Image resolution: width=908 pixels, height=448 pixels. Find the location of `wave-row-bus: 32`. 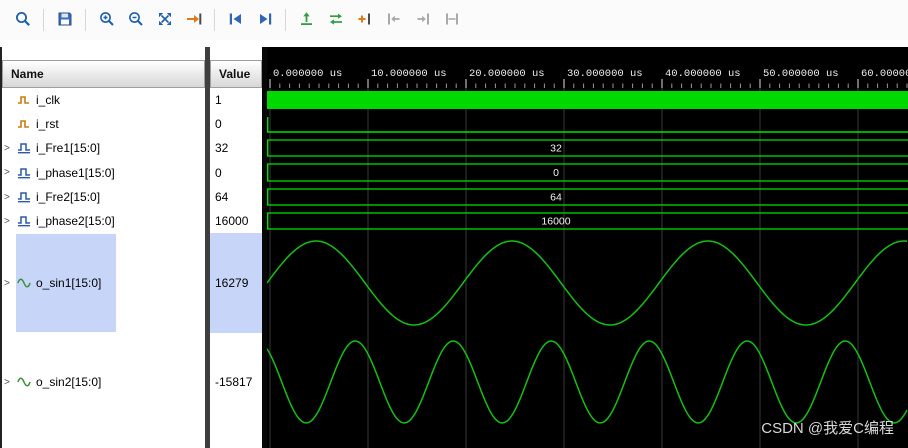

wave-row-bus: 32 is located at coordinates (587, 148).